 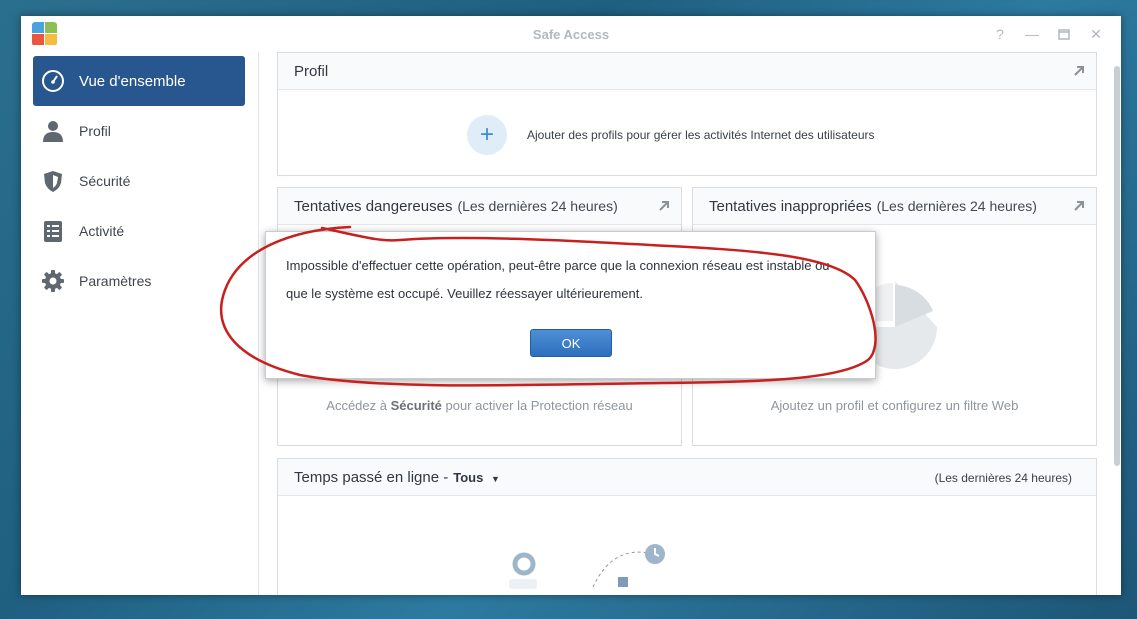 What do you see at coordinates (1000, 34) in the screenshot?
I see `help-icon: ?` at bounding box center [1000, 34].